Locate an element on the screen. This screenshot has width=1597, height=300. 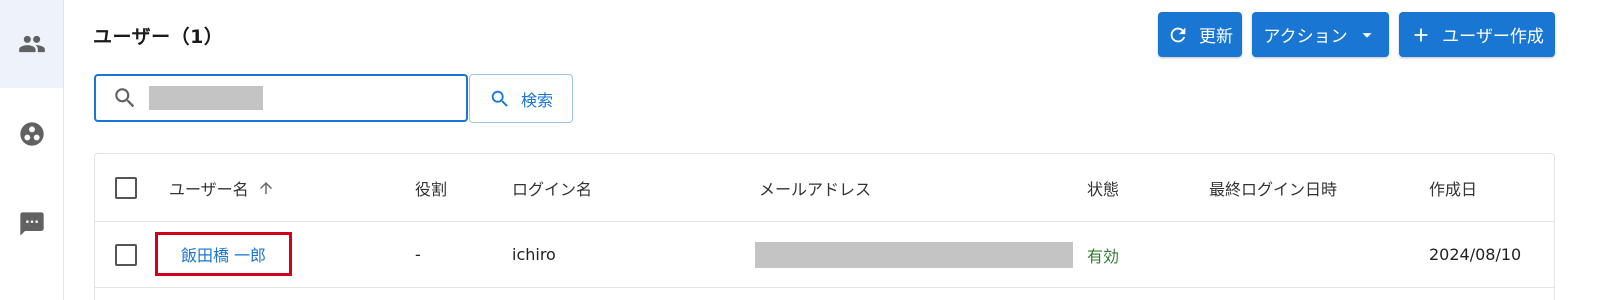
side-rail is located at coordinates (32, 150).